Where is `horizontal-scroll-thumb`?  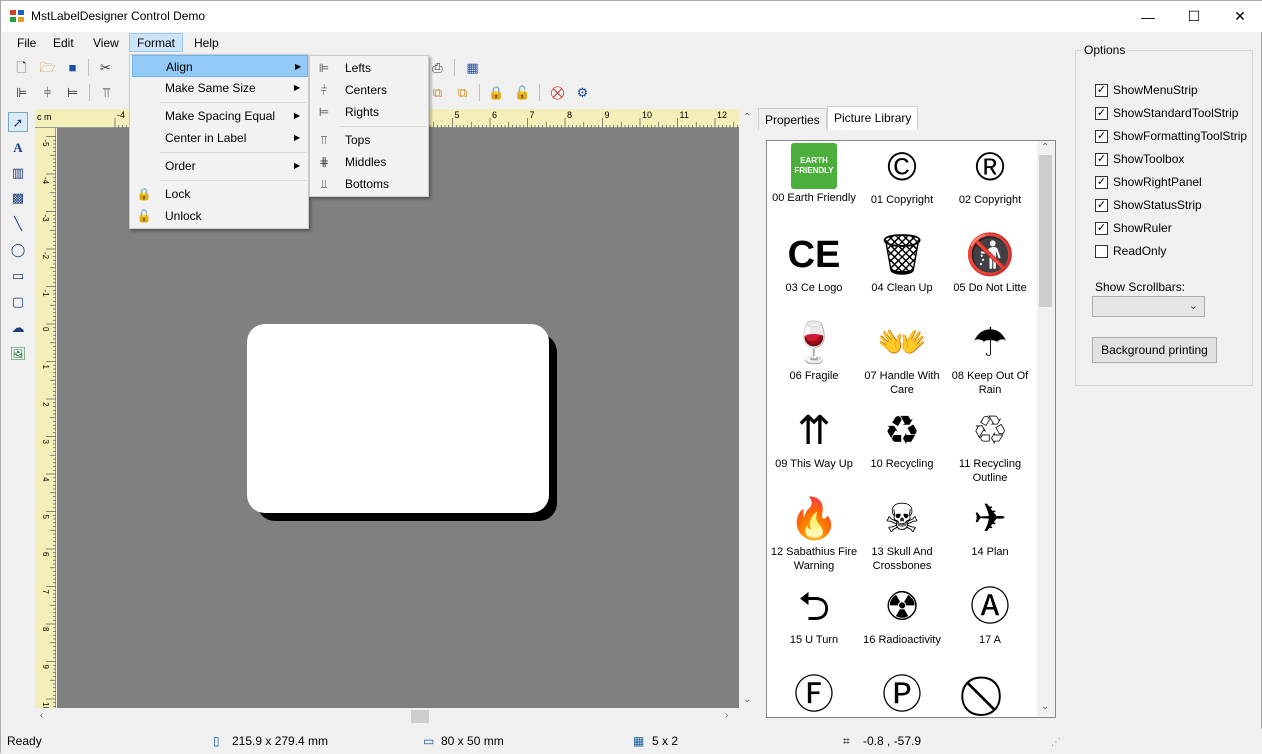
horizontal-scroll-thumb is located at coordinates (420, 716).